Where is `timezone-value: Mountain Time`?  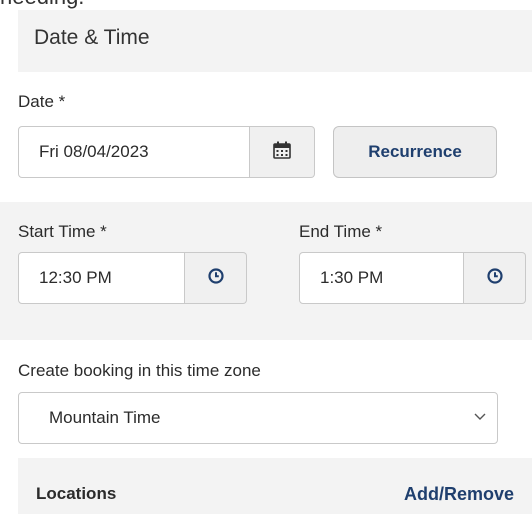 timezone-value: Mountain Time is located at coordinates (105, 417).